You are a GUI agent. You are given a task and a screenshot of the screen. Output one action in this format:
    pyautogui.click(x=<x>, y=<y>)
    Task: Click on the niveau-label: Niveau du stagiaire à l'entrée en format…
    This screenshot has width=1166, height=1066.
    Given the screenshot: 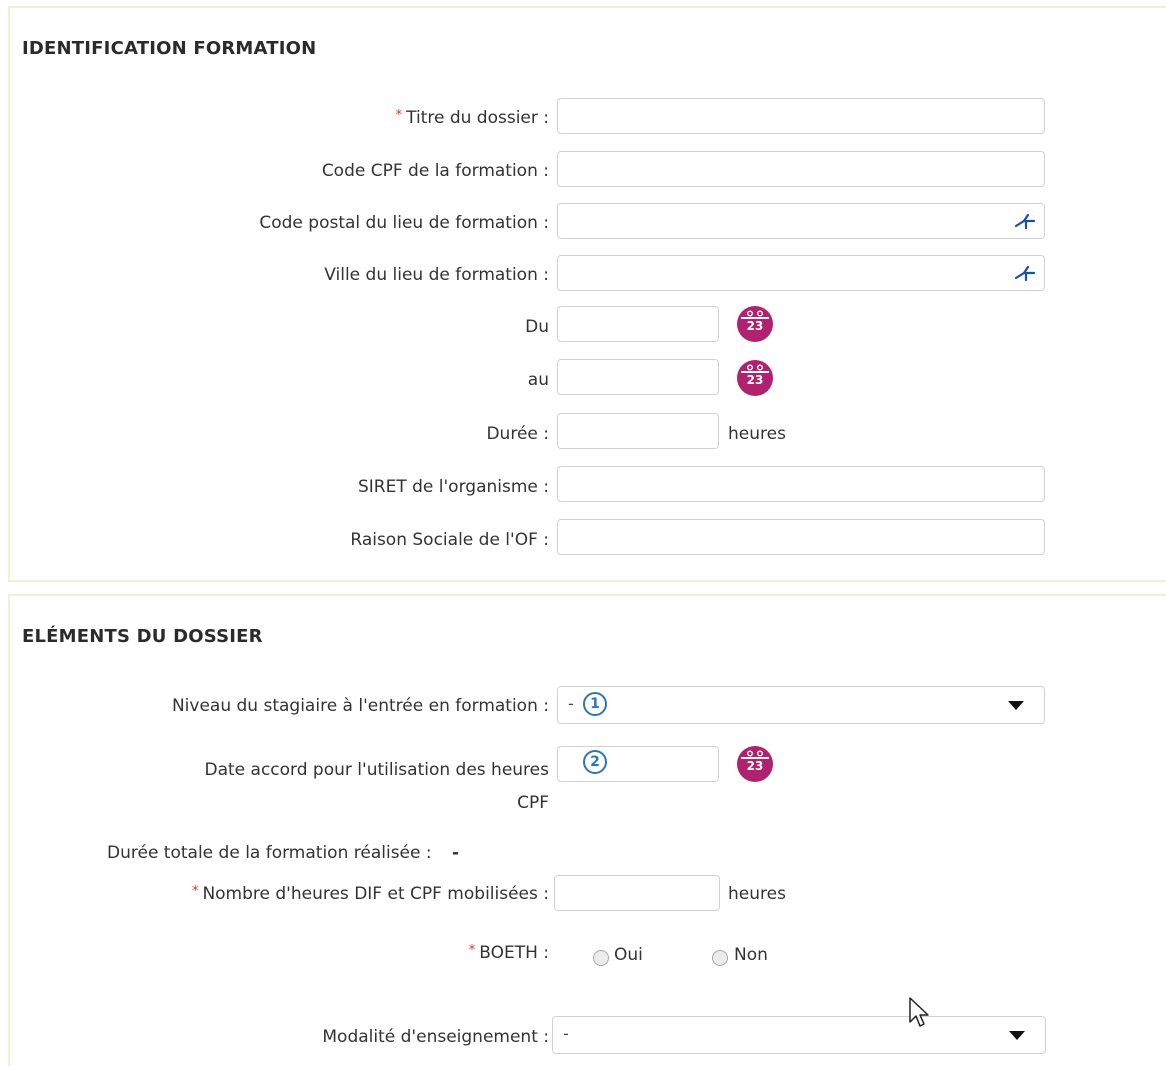 What is the action you would take?
    pyautogui.click(x=360, y=706)
    